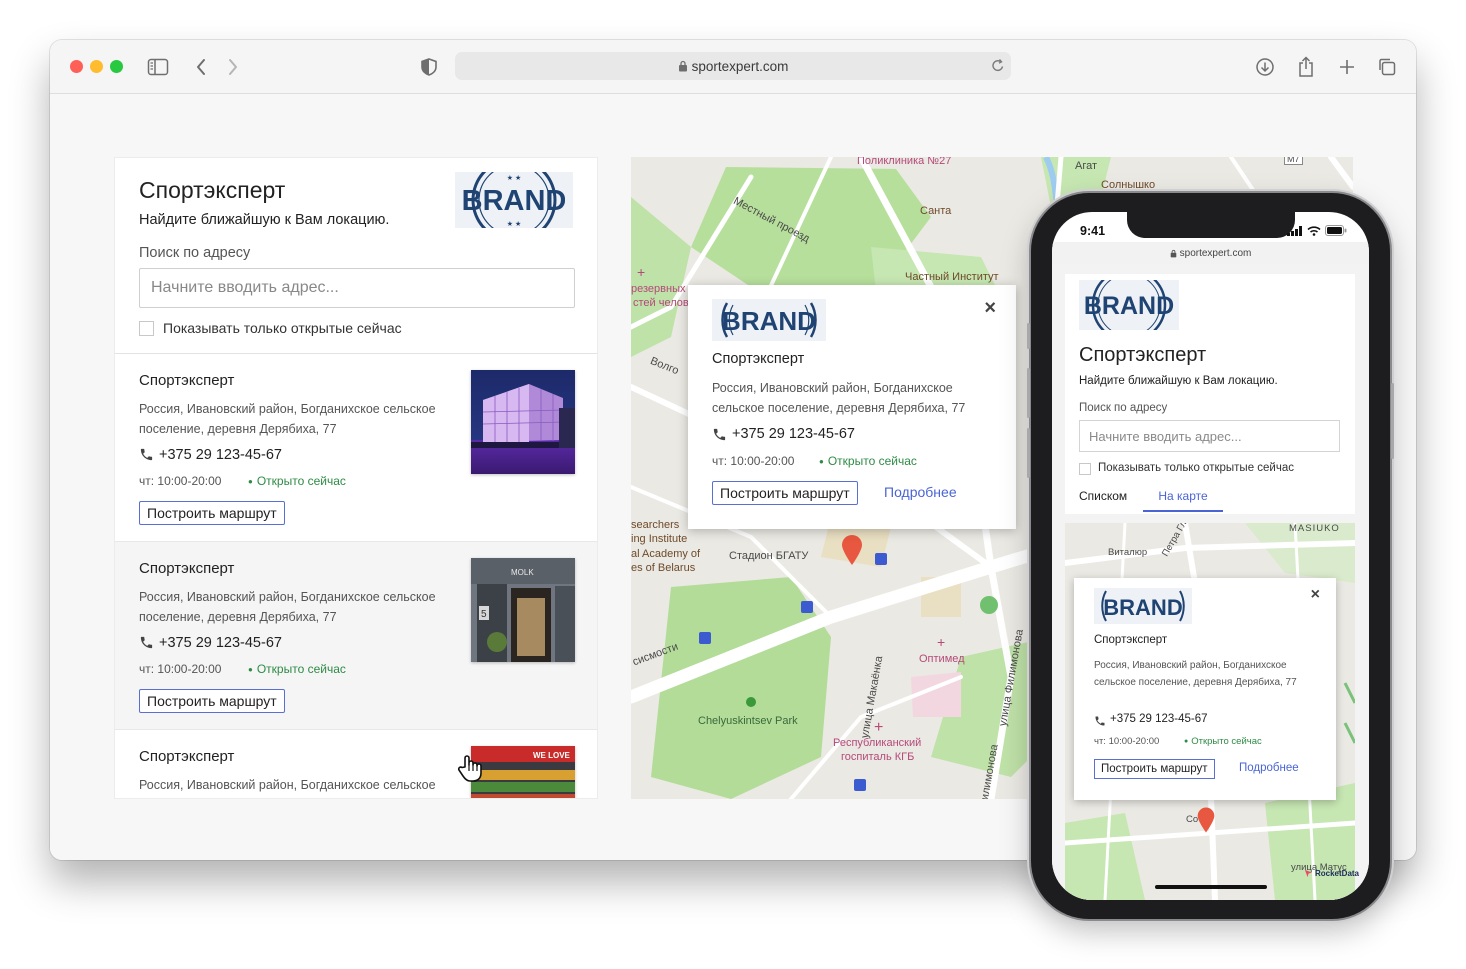  What do you see at coordinates (1209, 436) in the screenshot?
I see `phone-address-search-input` at bounding box center [1209, 436].